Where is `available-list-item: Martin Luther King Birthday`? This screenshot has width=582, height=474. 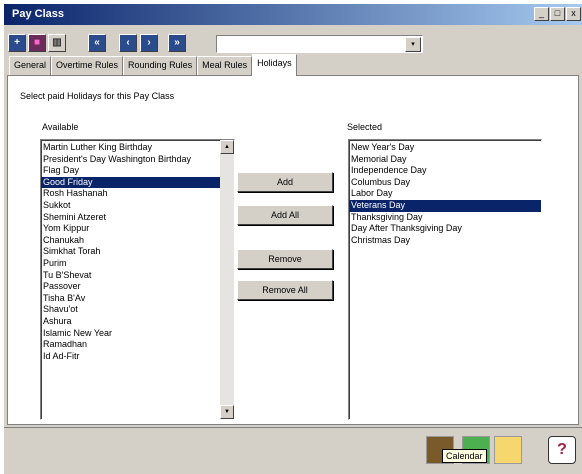
available-list-item: Martin Luther King Birthday is located at coordinates (137, 148).